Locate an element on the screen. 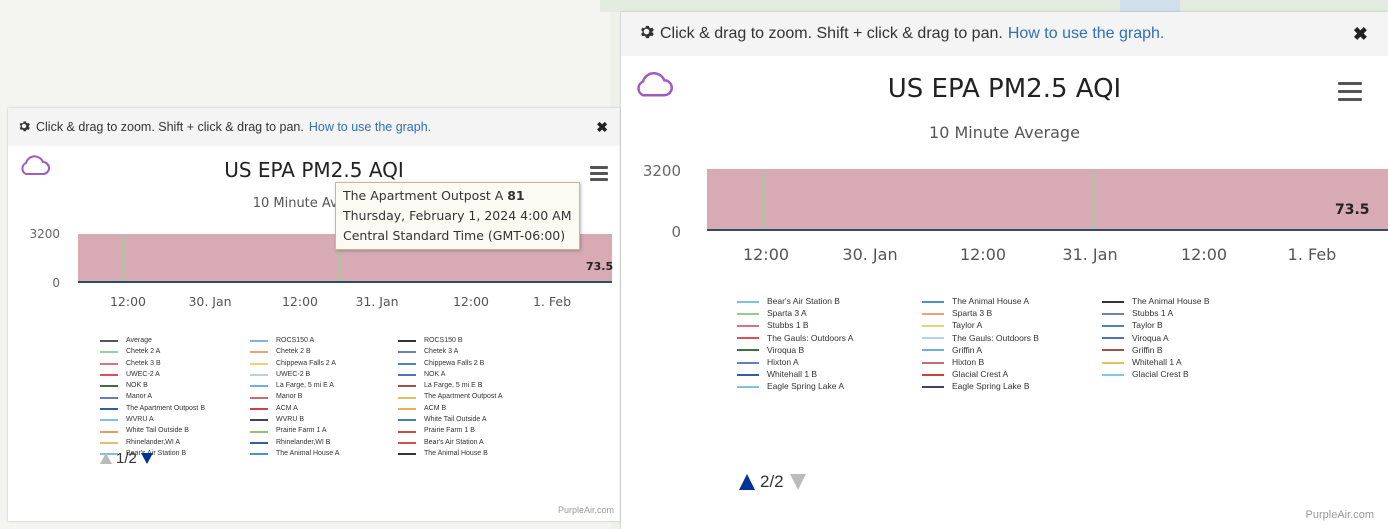  legend-label: Rhinelander,WI B is located at coordinates (303, 442).